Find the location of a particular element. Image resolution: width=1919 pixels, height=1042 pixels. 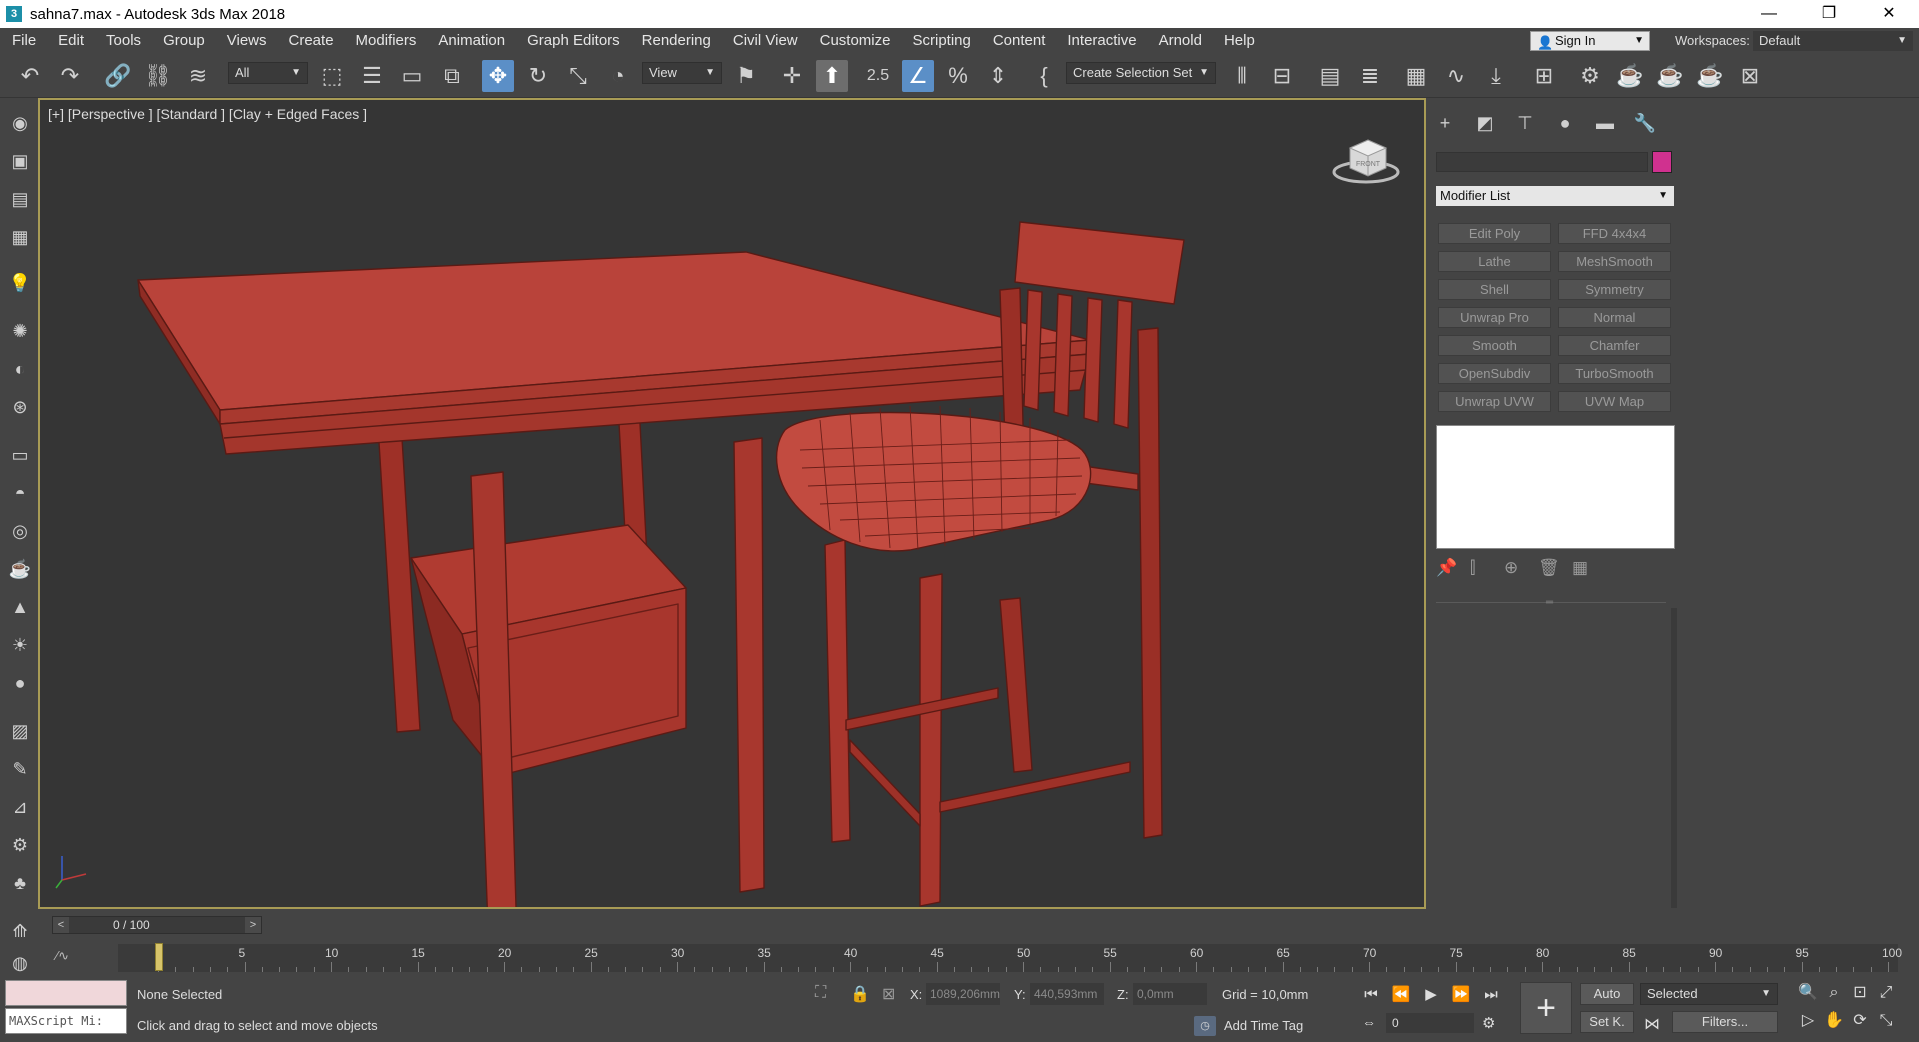

object-name-field is located at coordinates (1542, 162).